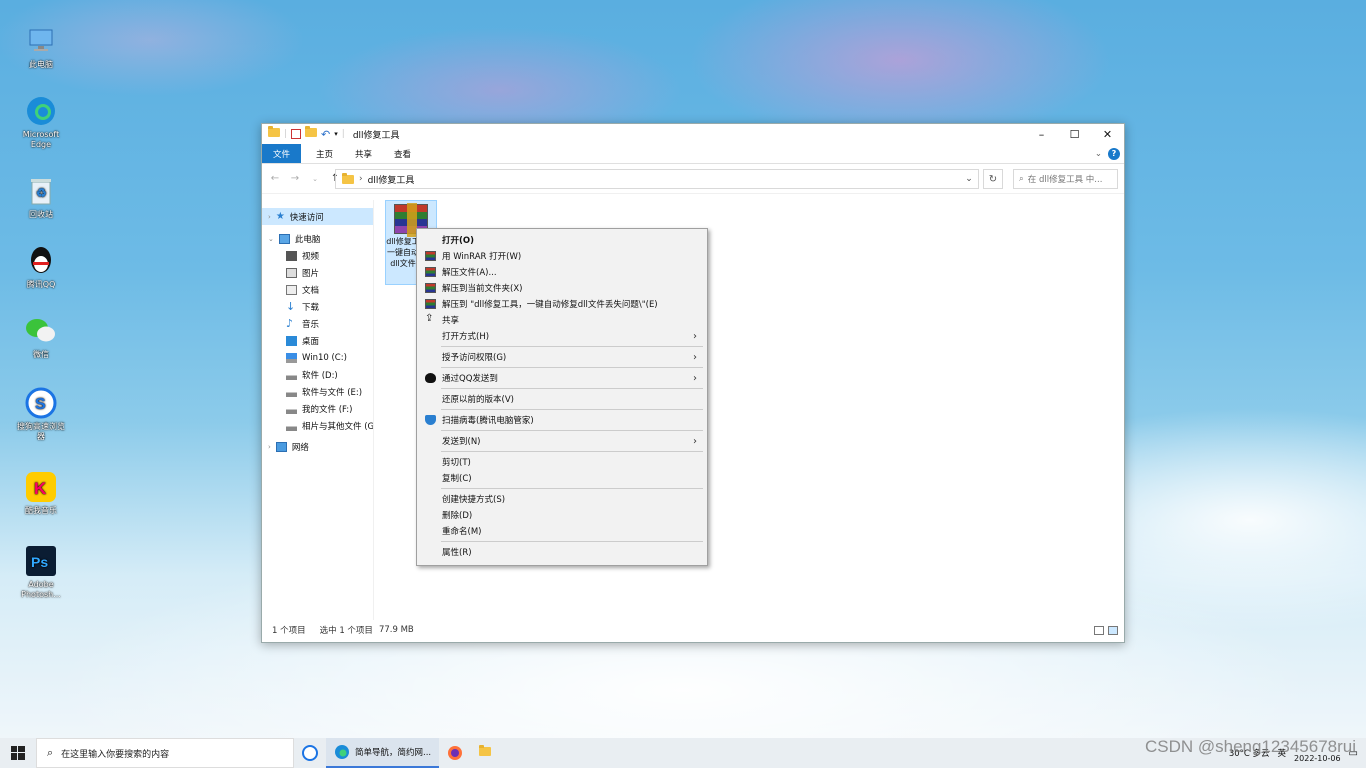 The image size is (1366, 768). Describe the element at coordinates (41, 197) in the screenshot. I see `desktop-icon-recycle-bin: ♻ 回收站` at that location.